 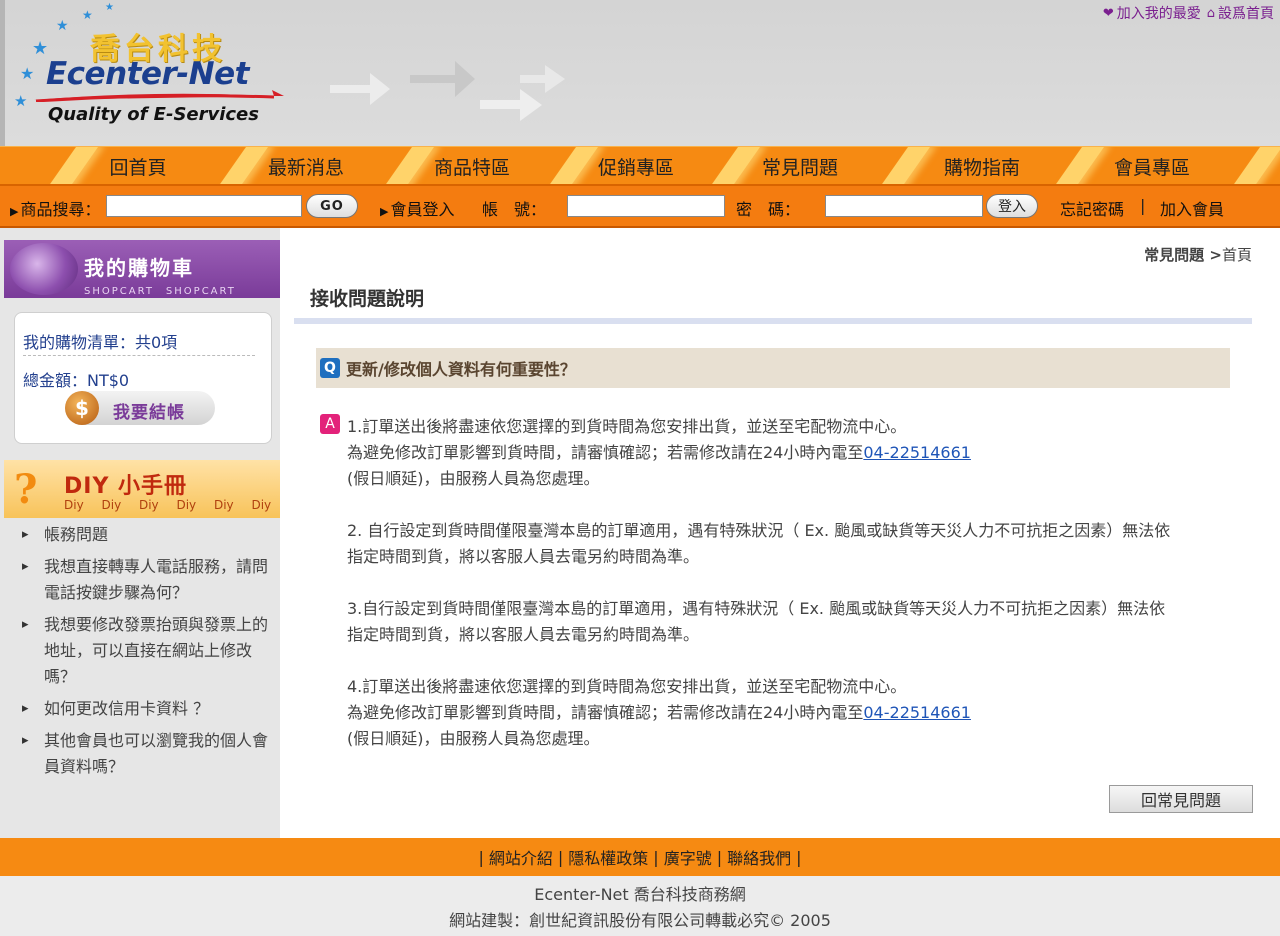 What do you see at coordinates (147, 651) in the screenshot?
I see `faq-link-invoice: 我想要修改發票抬頭與發票上的地址，可以直接在網站上修改嗎？` at bounding box center [147, 651].